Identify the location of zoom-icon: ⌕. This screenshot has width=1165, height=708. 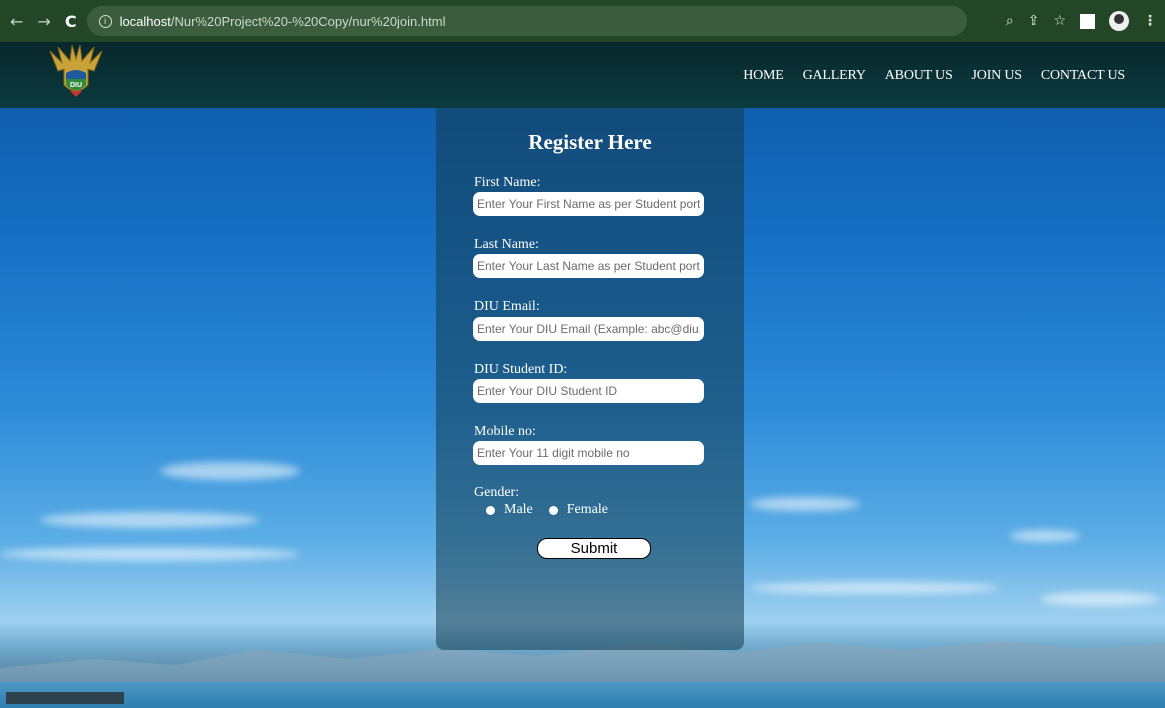
(1010, 21).